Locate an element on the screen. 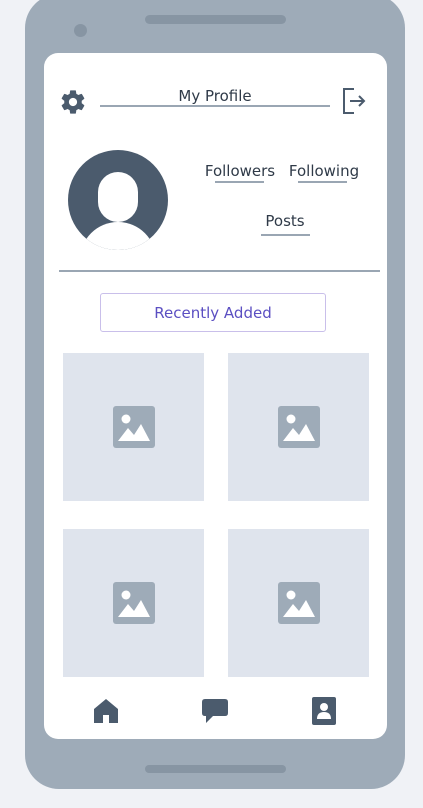 The height and width of the screenshot is (808, 423). avatar is located at coordinates (118, 200).